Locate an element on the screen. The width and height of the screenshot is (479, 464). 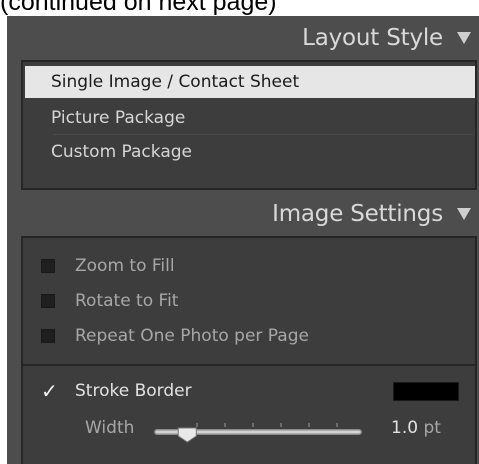
layout-option-picture-package: Picture Package is located at coordinates (250, 118).